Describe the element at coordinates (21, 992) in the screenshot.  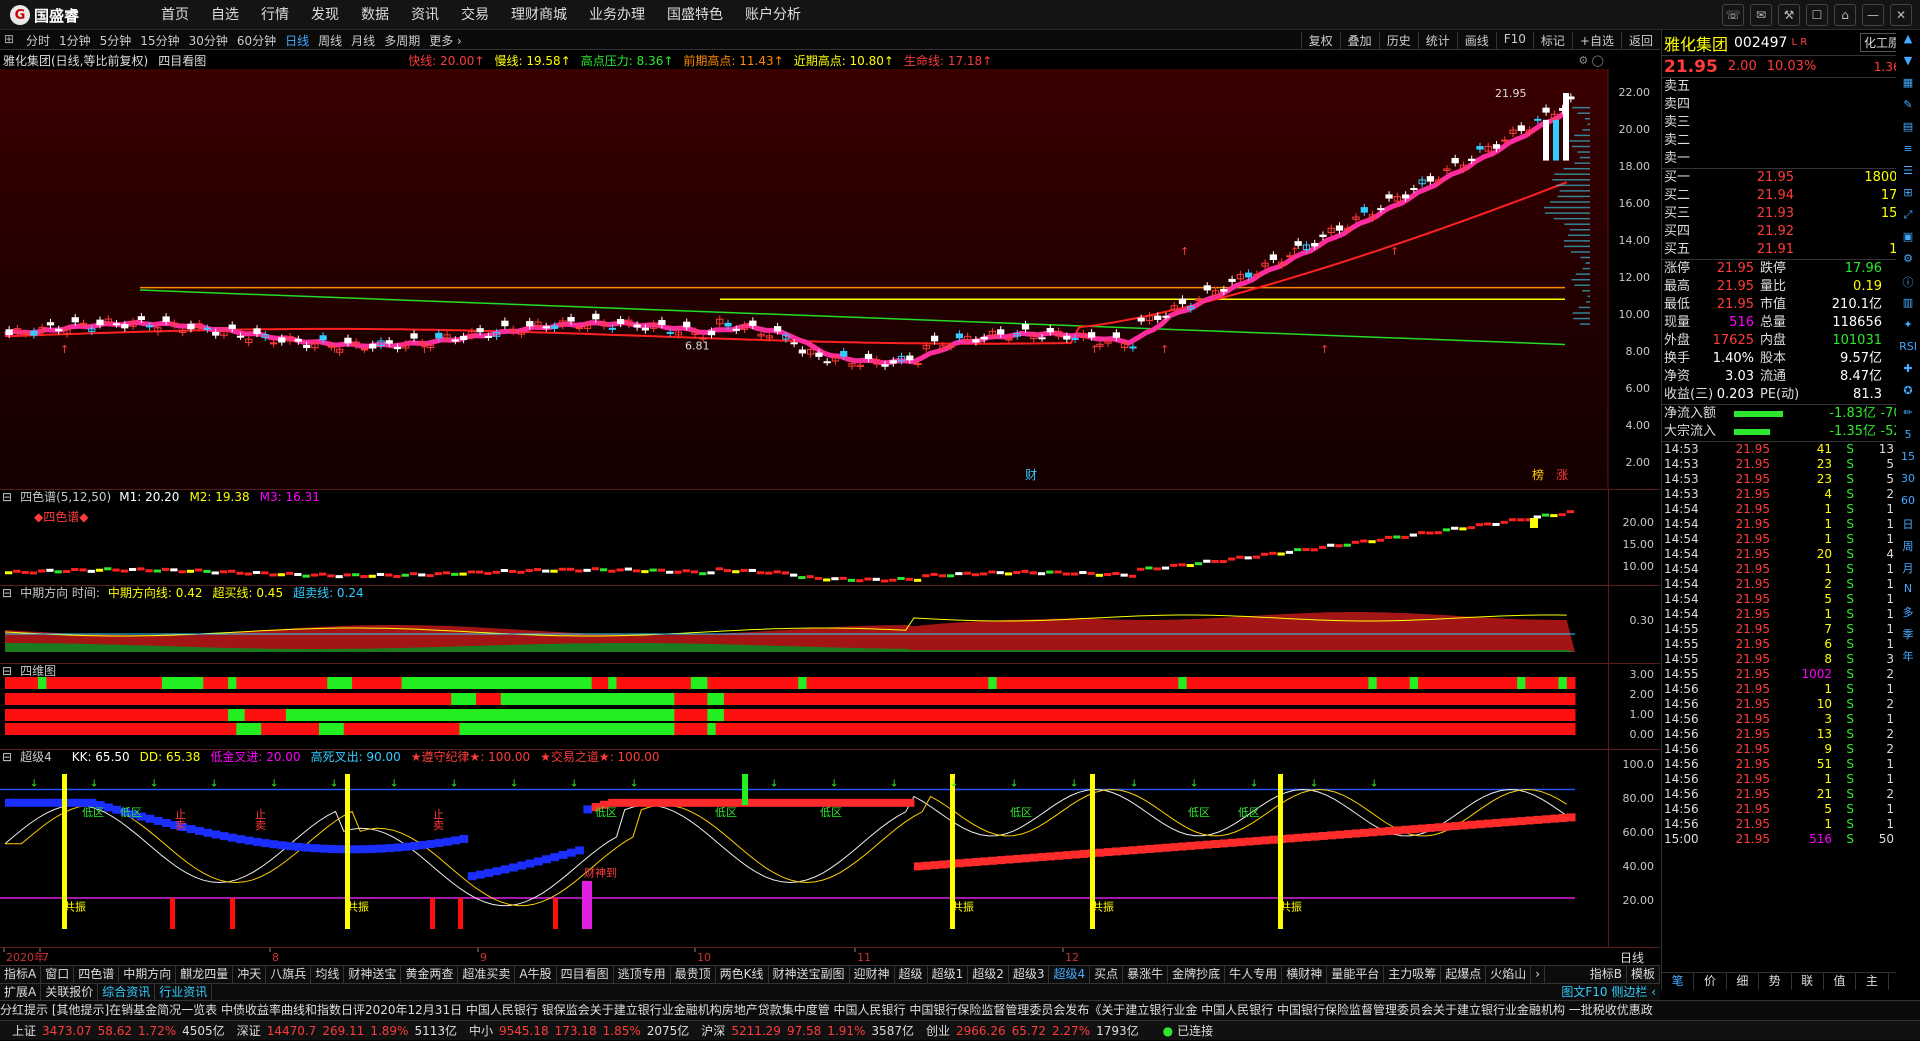
I see `info-tab: 扩展A` at that location.